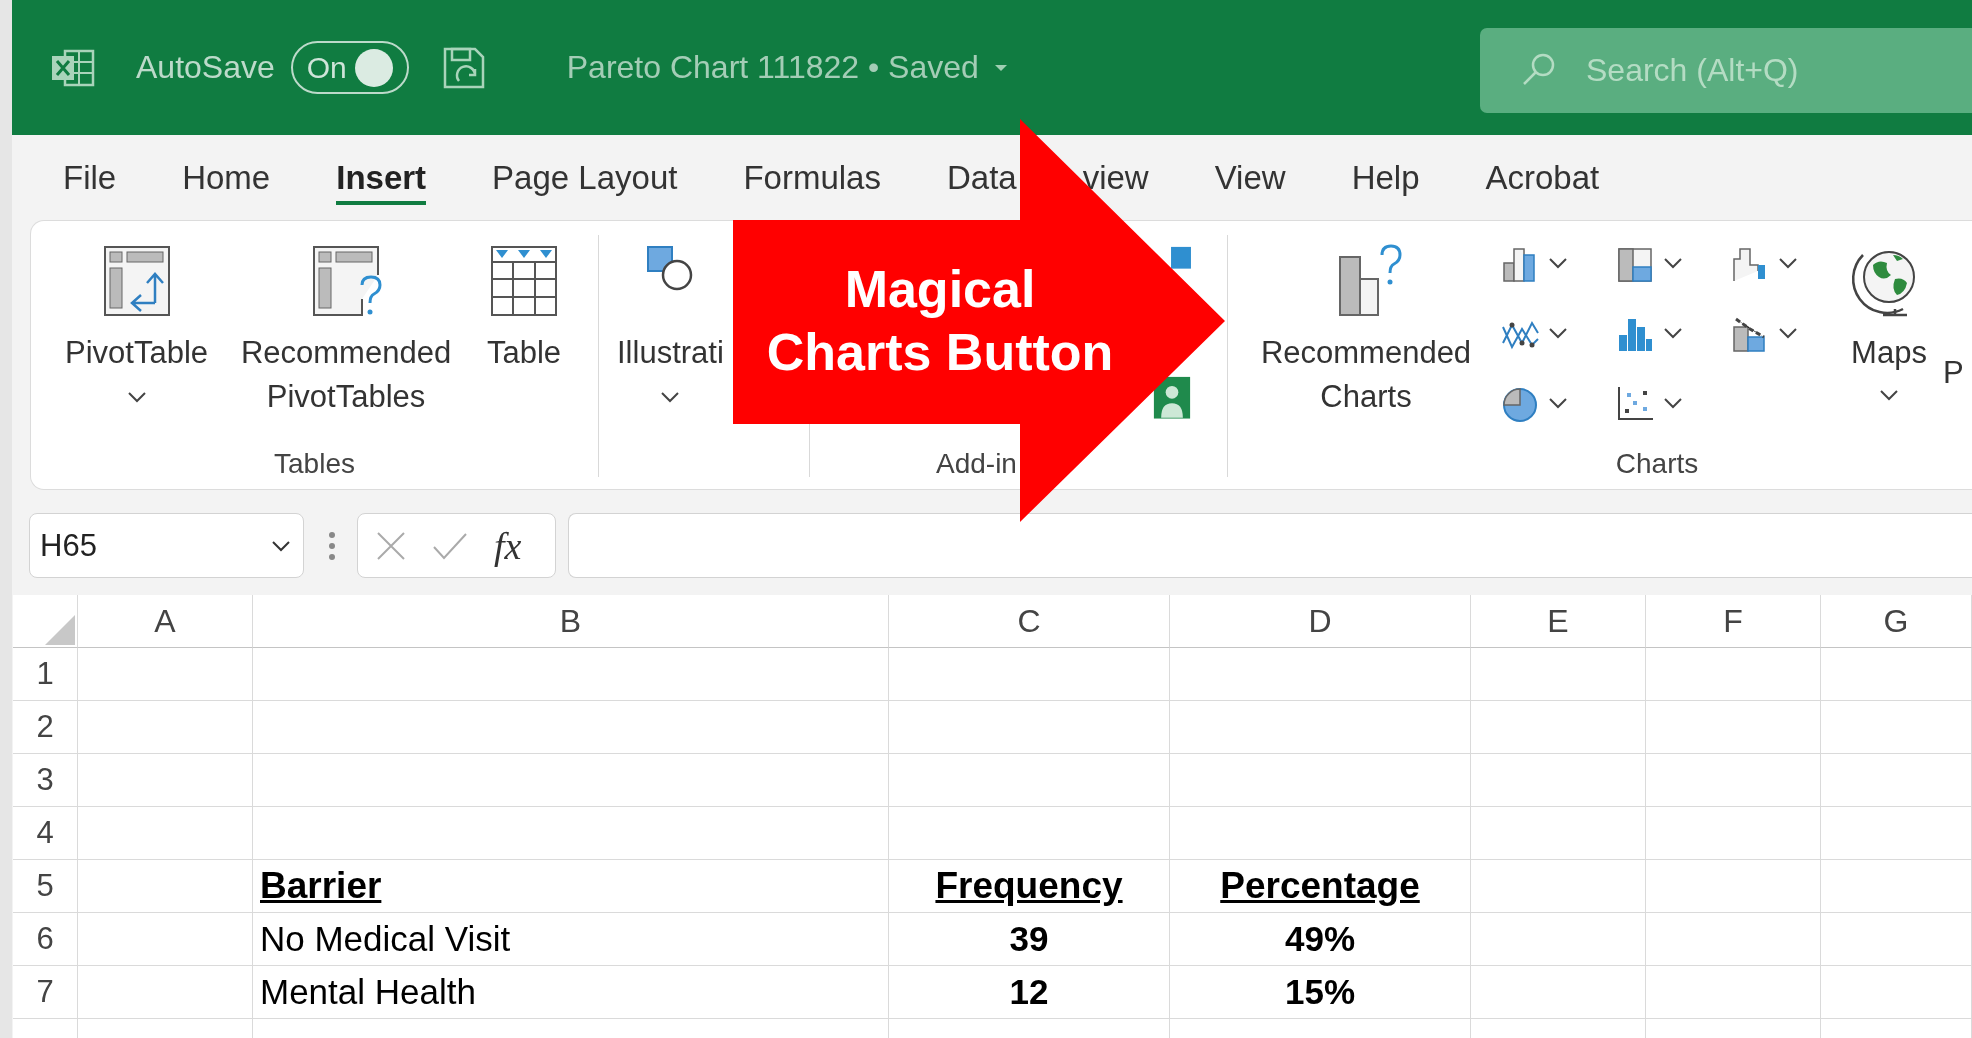 This screenshot has width=1972, height=1038. I want to click on ribbon-tab: Data, so click(981, 179).